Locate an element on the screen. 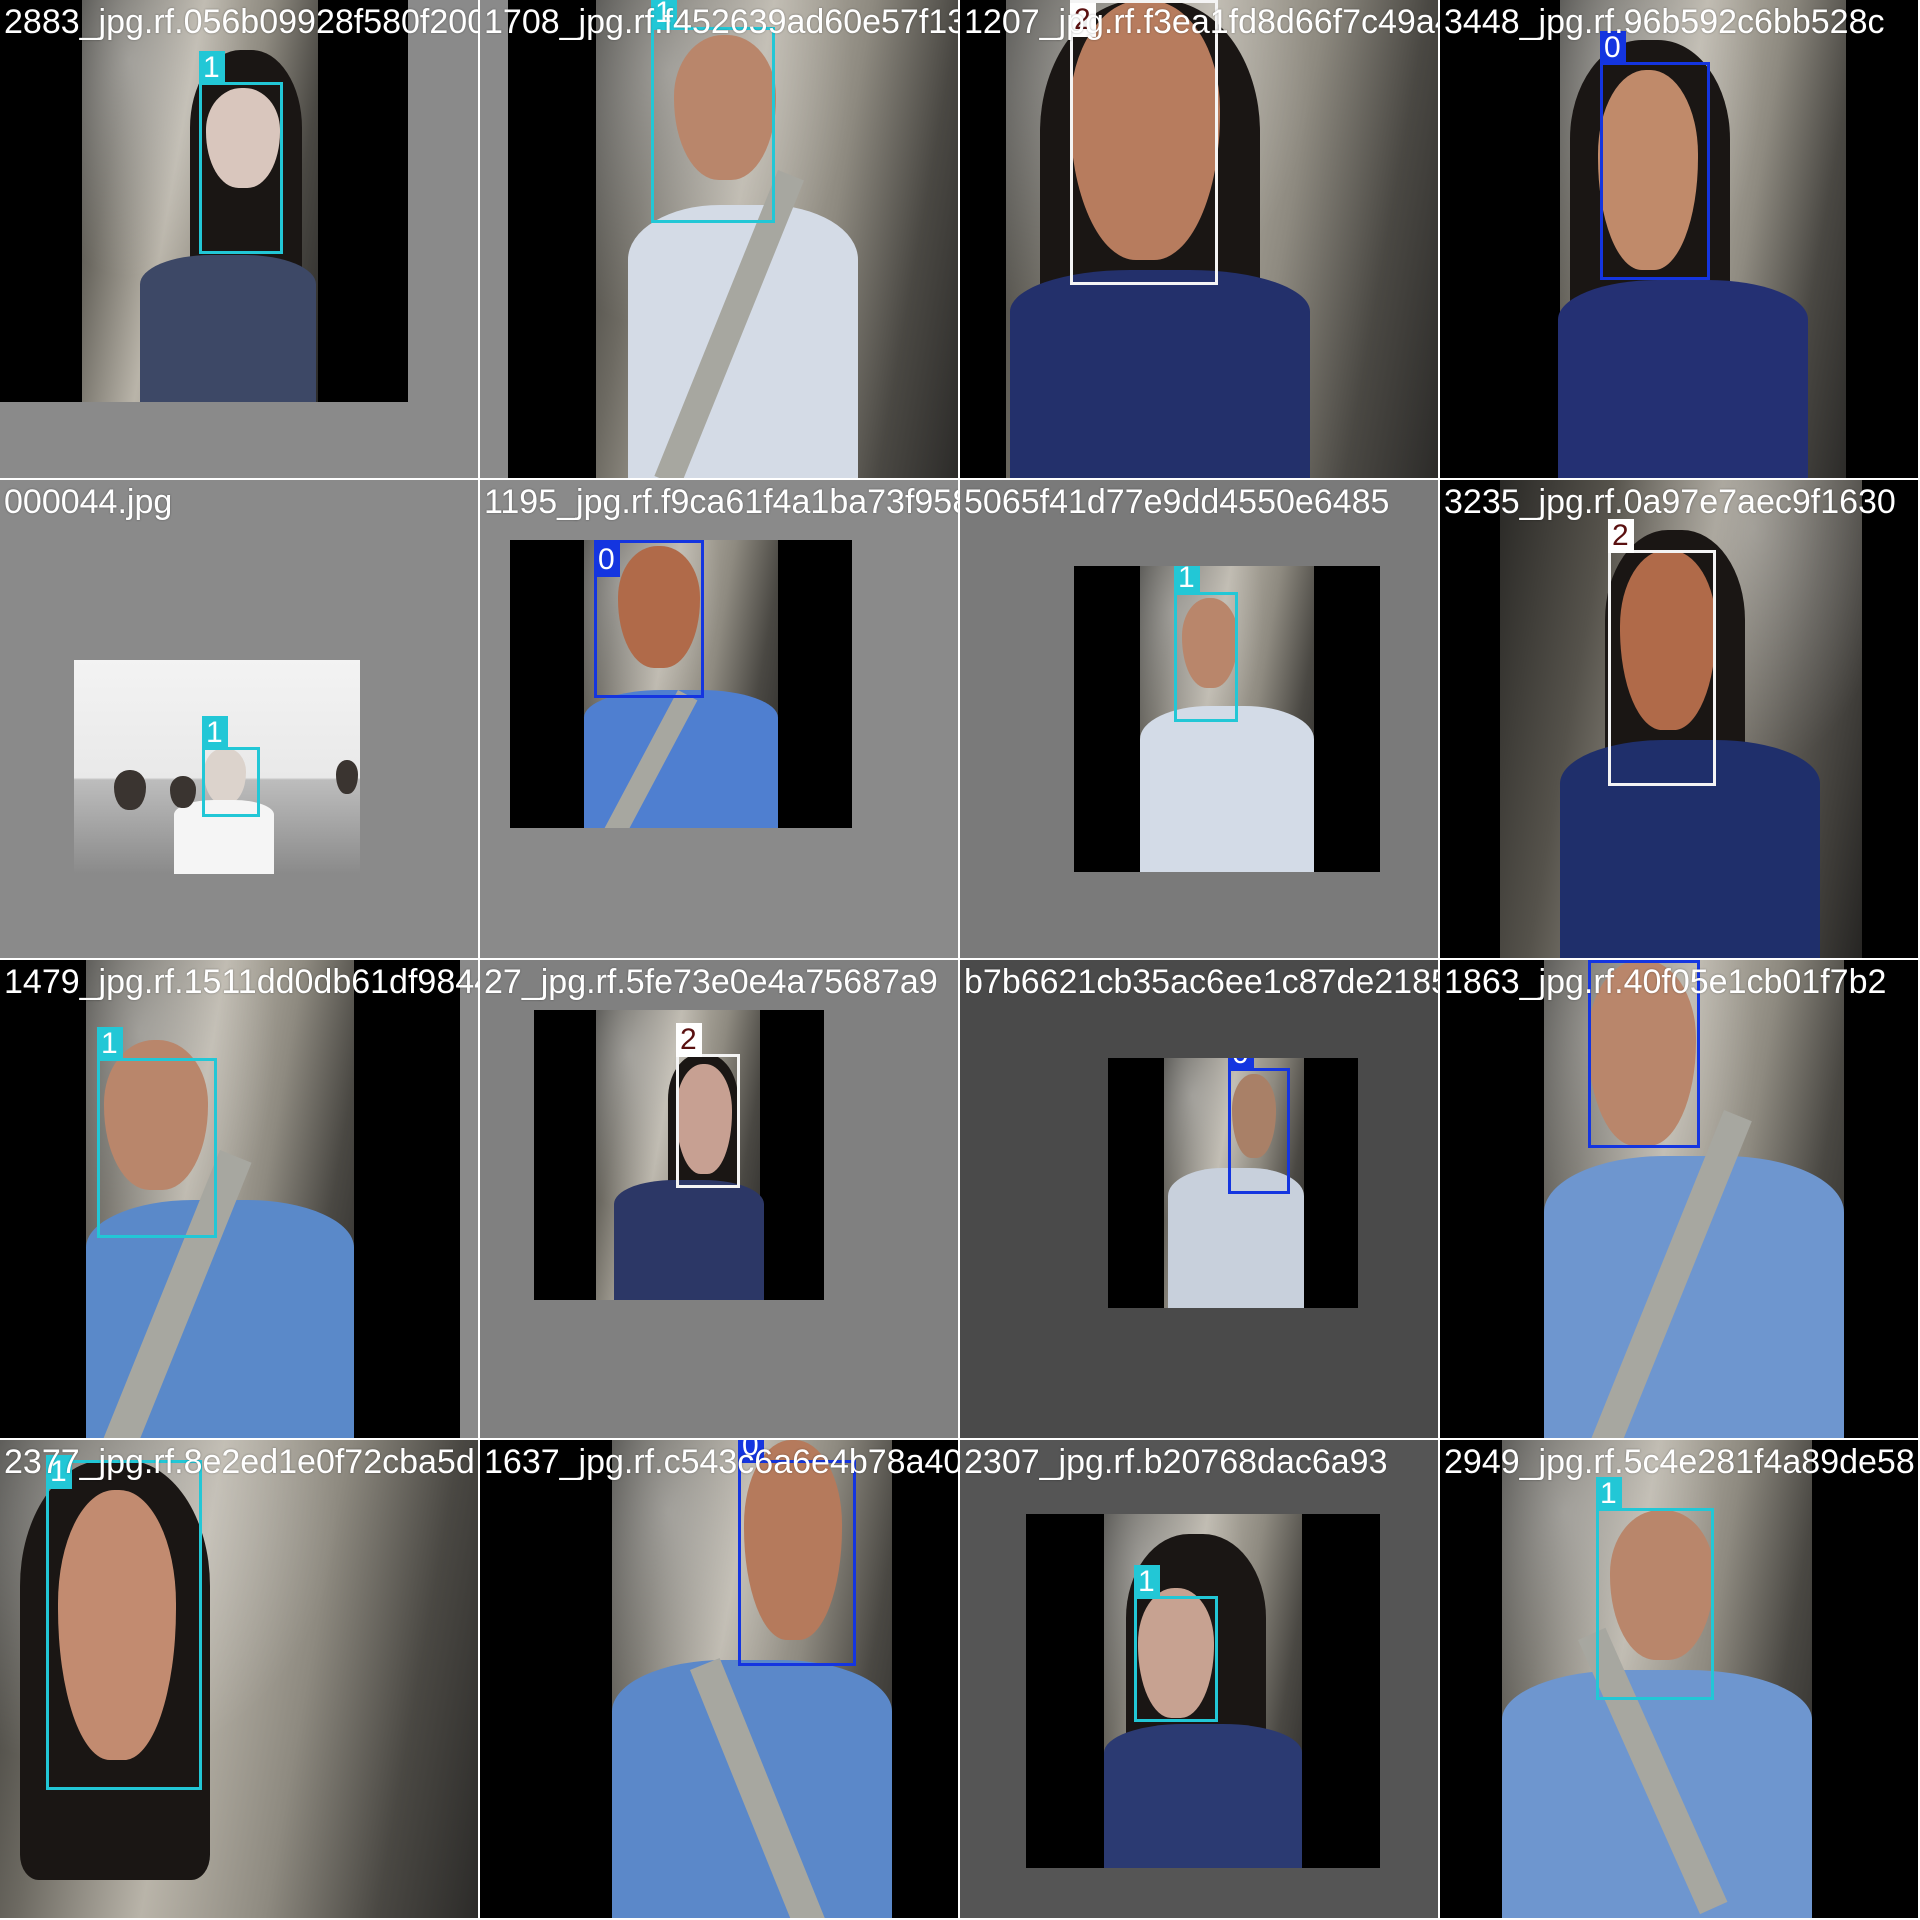 The width and height of the screenshot is (1920, 1920). mosaic-tile: 2 3235_jpg.rf.0a97e7aec9f1630 is located at coordinates (1679, 719).